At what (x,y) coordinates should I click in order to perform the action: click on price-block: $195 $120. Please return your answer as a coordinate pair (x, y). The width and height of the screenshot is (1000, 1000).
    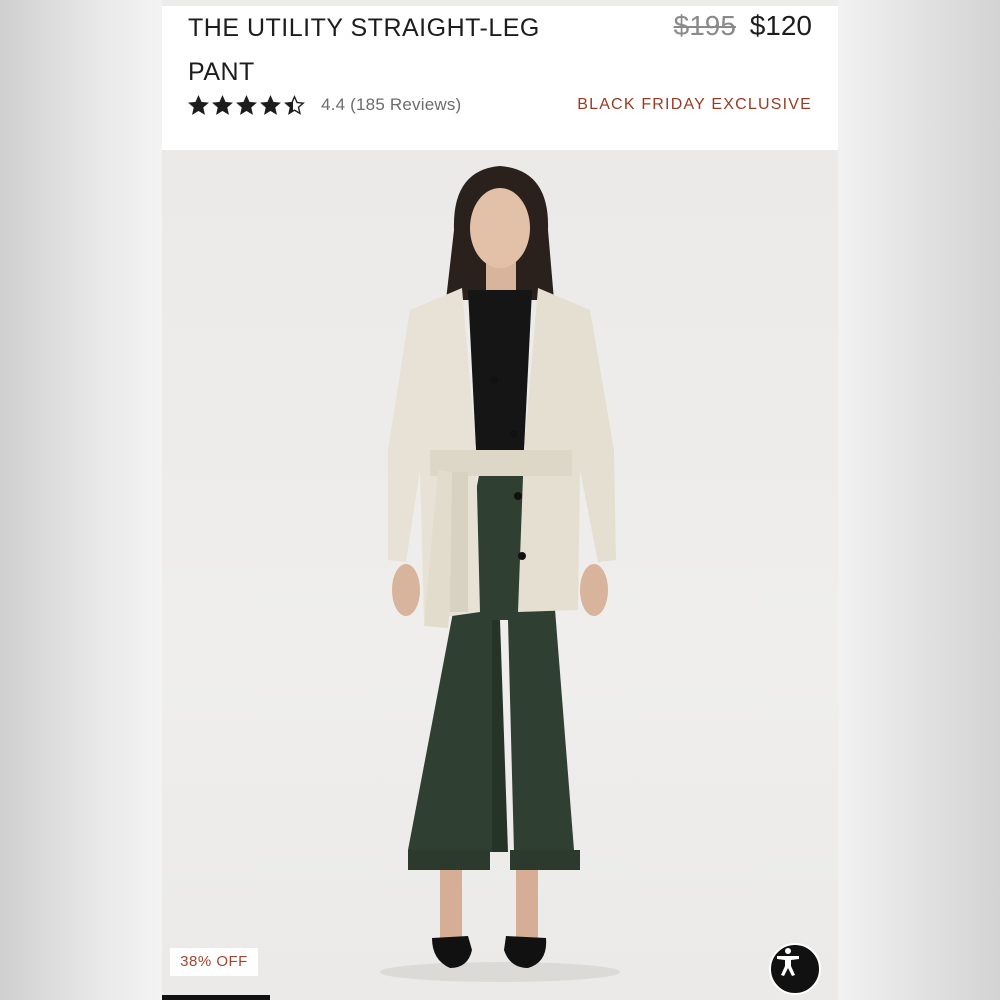
    Looking at the image, I should click on (743, 26).